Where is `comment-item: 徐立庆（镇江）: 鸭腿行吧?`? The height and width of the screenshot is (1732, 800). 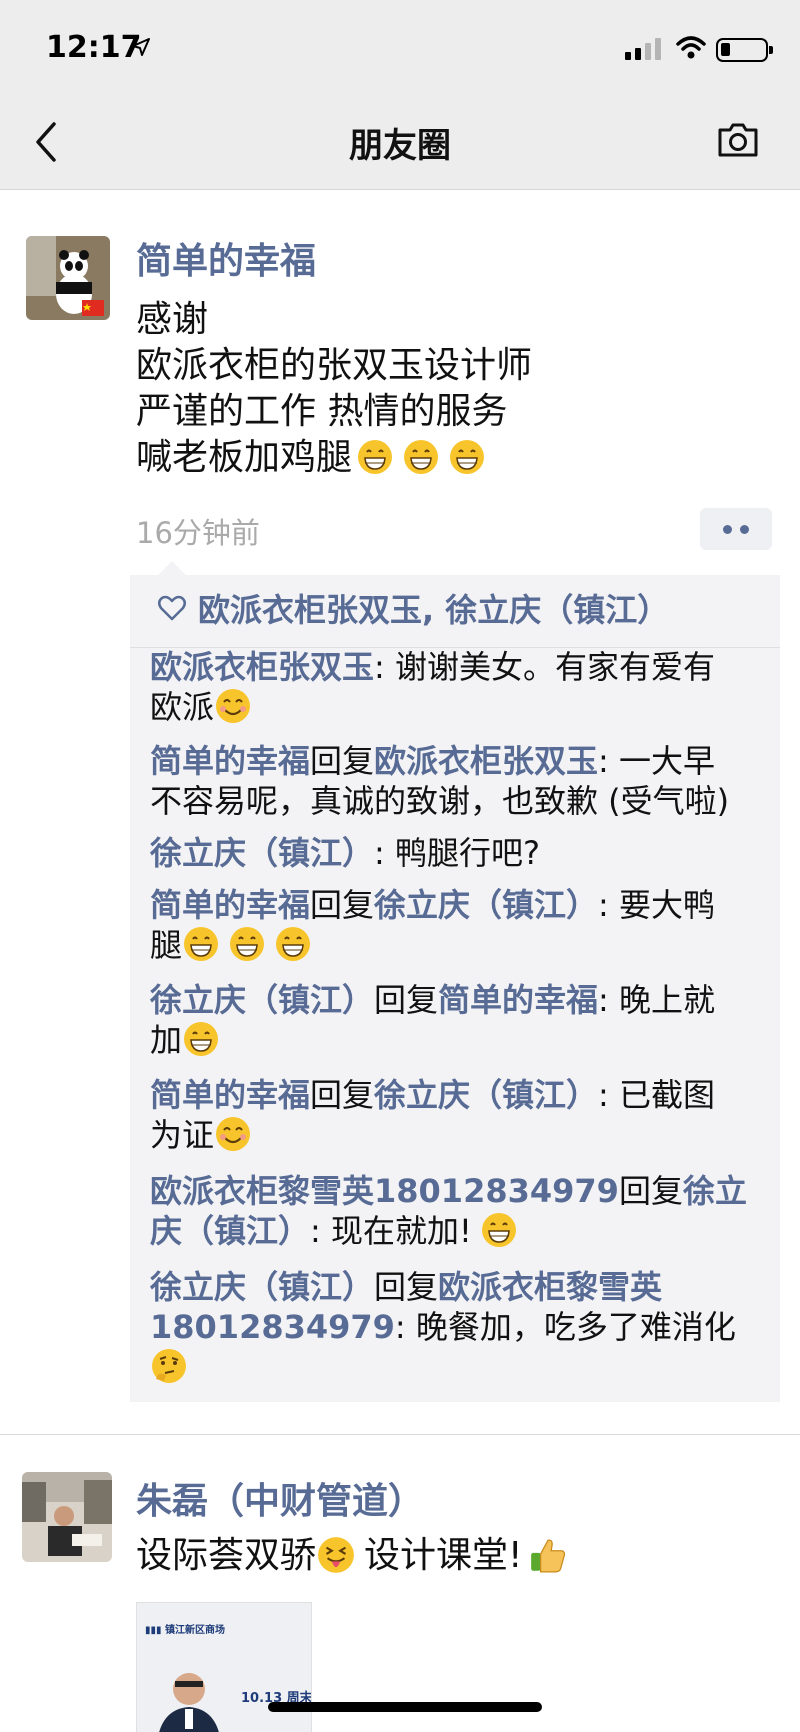 comment-item: 徐立庆（镇江）: 鸭腿行吧? is located at coordinates (460, 853).